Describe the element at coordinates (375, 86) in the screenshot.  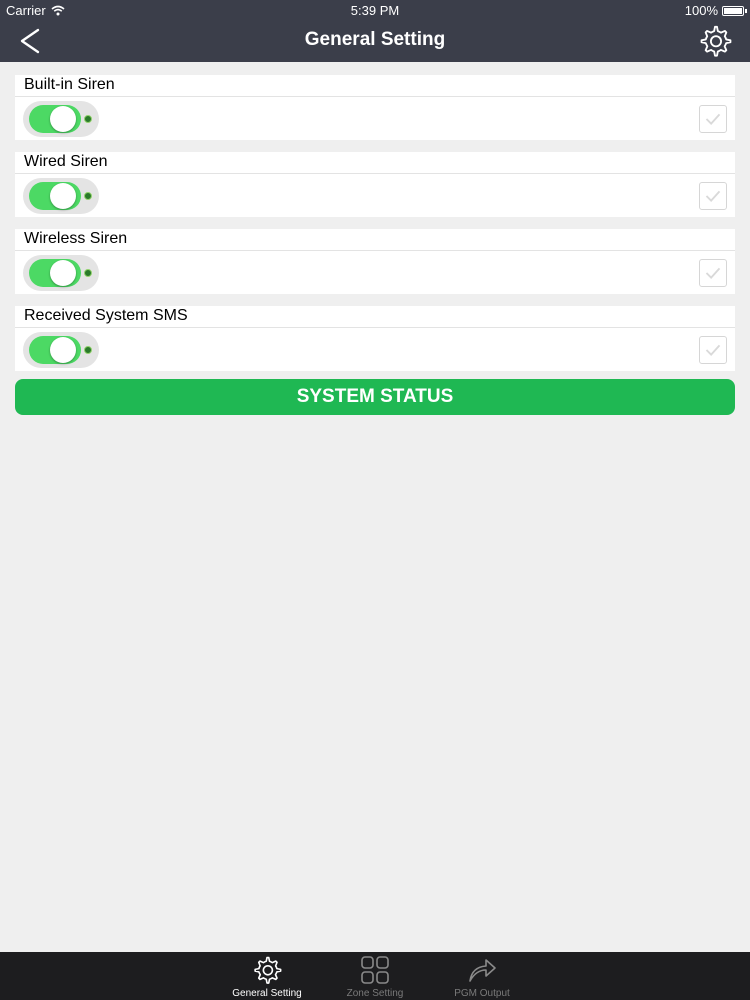
I see `setting-label: Built-in Siren` at that location.